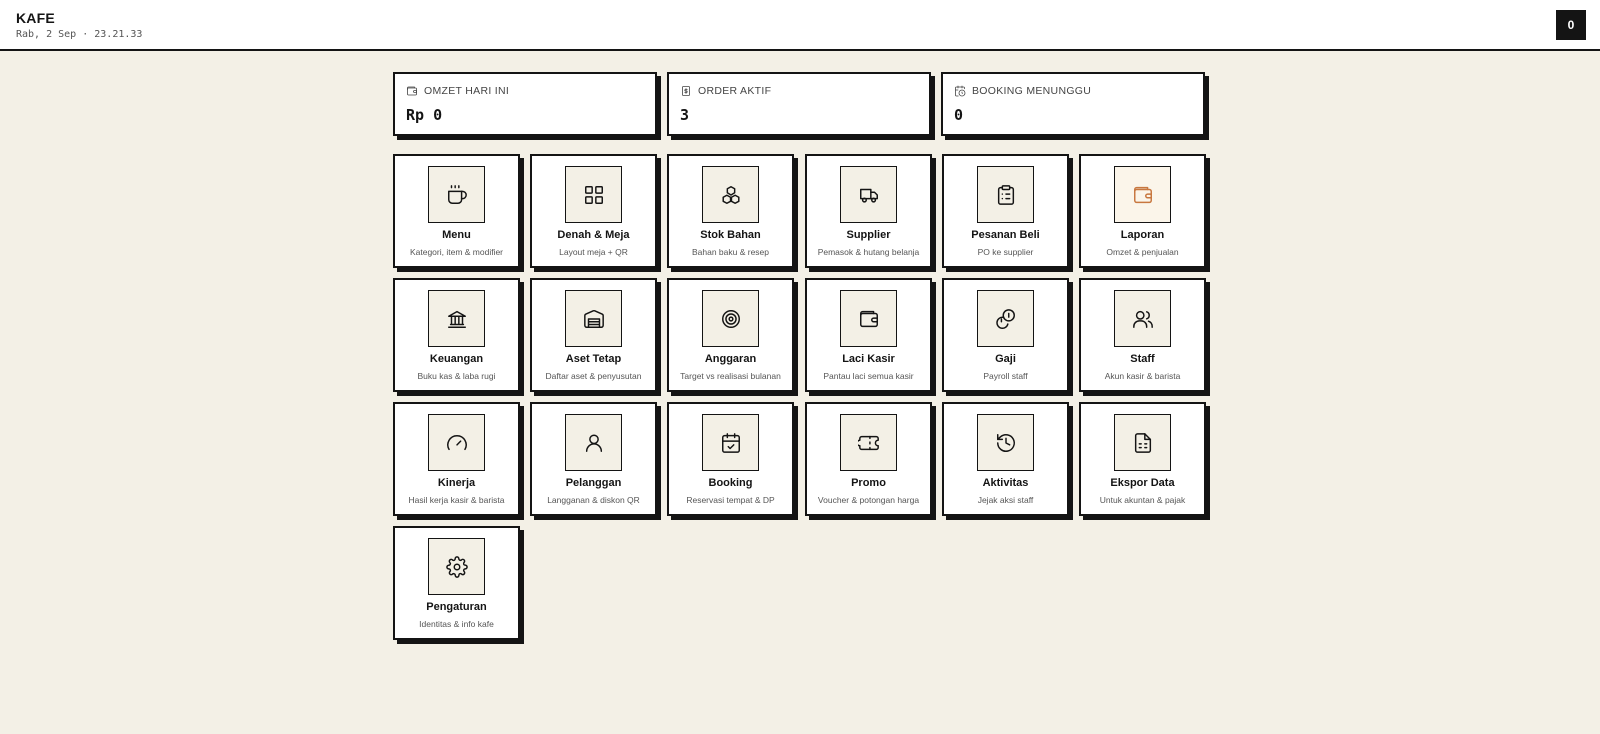 This screenshot has height=734, width=1600. What do you see at coordinates (593, 318) in the screenshot?
I see `warehouse-icon` at bounding box center [593, 318].